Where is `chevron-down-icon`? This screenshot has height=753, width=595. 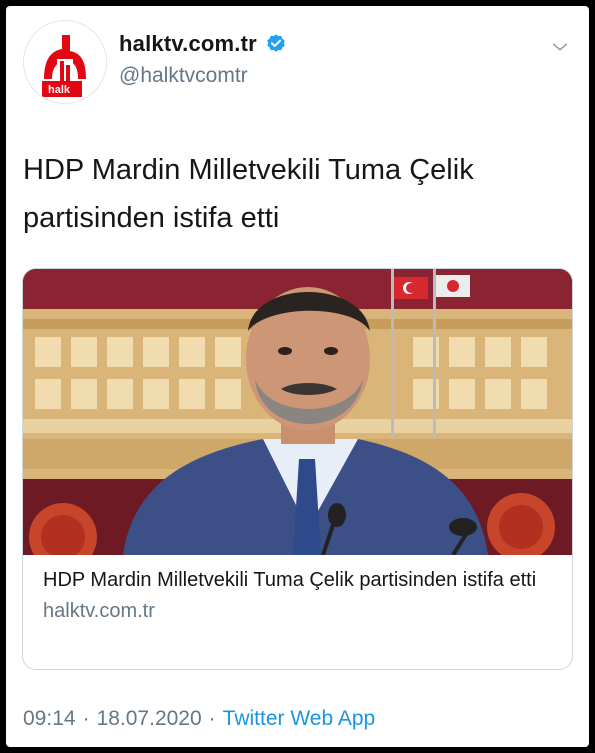
chevron-down-icon is located at coordinates (560, 47).